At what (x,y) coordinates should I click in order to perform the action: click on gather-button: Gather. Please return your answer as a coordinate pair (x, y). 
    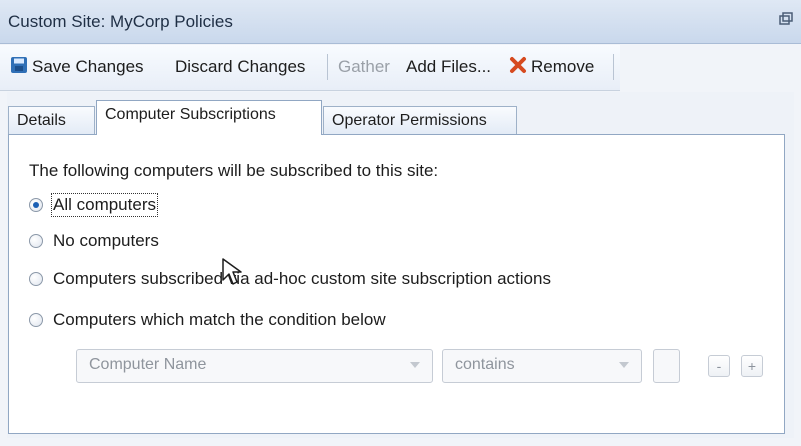
    Looking at the image, I should click on (364, 67).